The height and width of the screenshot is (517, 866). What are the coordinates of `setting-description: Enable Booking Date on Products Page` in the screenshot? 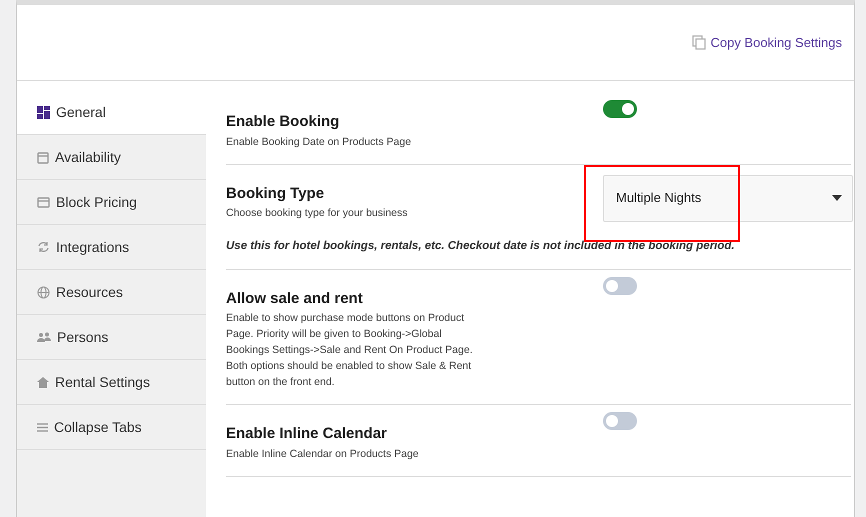 It's located at (319, 142).